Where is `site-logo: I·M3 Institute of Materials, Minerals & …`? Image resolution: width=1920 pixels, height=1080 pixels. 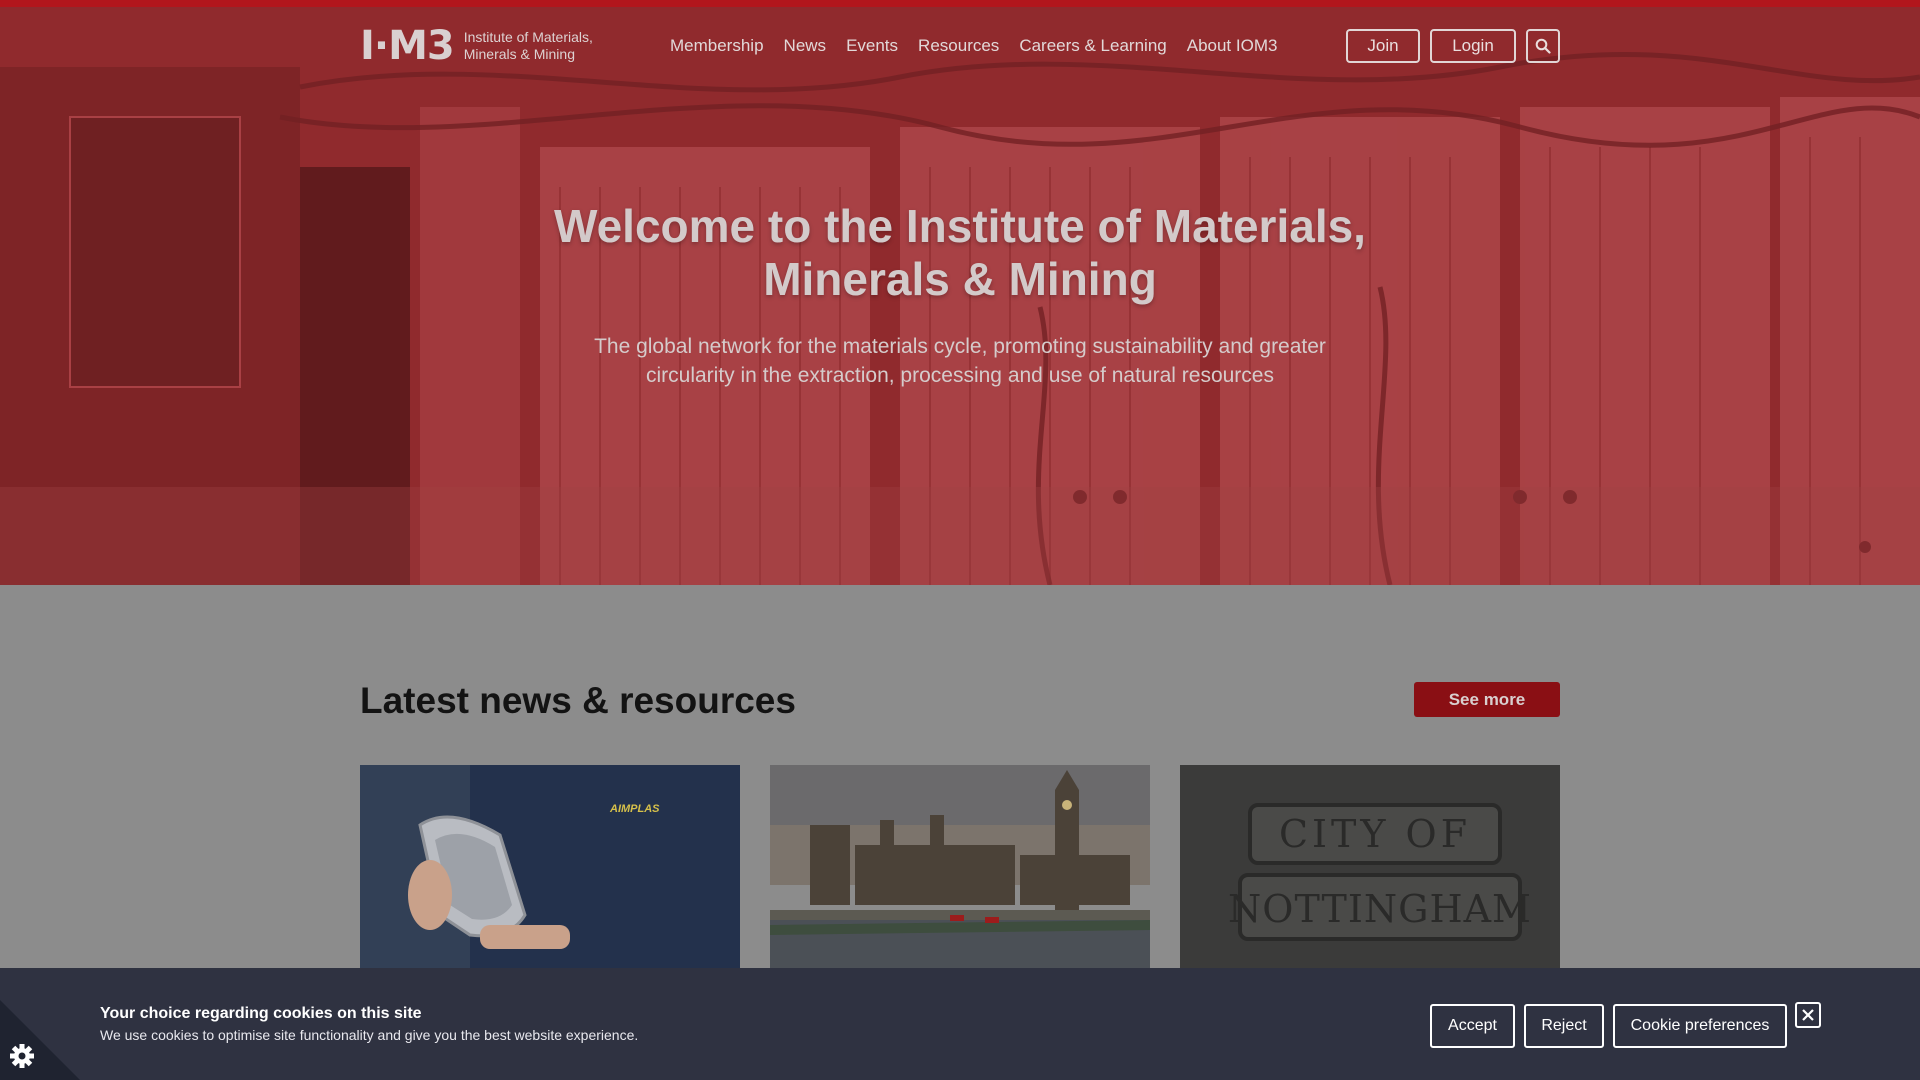 site-logo: I·M3 Institute of Materials, Minerals & … is located at coordinates (476, 46).